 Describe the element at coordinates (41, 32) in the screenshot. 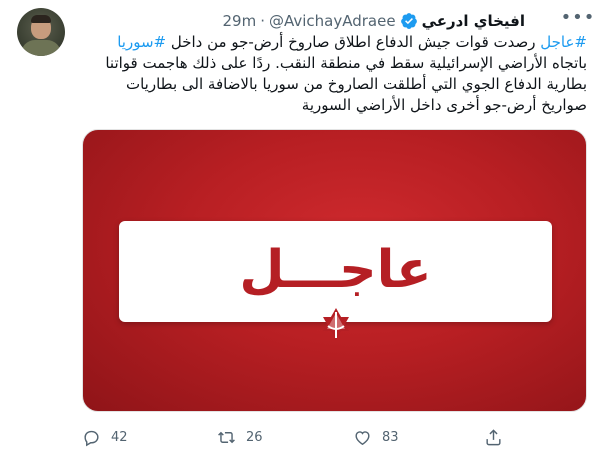

I see `avatar` at that location.